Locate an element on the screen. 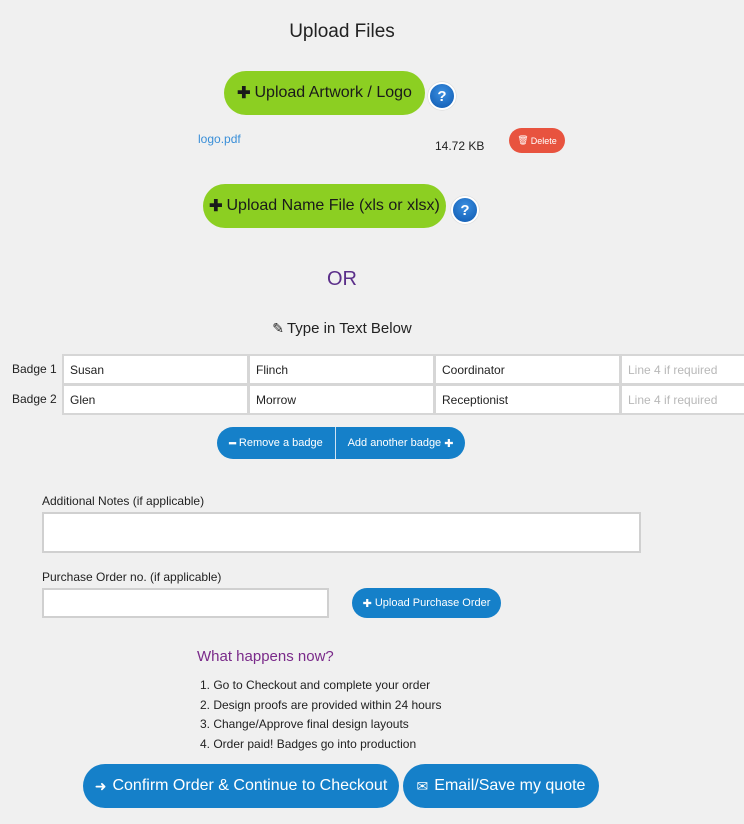 This screenshot has width=744, height=824. delete-file-button: 🗑 Delete is located at coordinates (537, 140).